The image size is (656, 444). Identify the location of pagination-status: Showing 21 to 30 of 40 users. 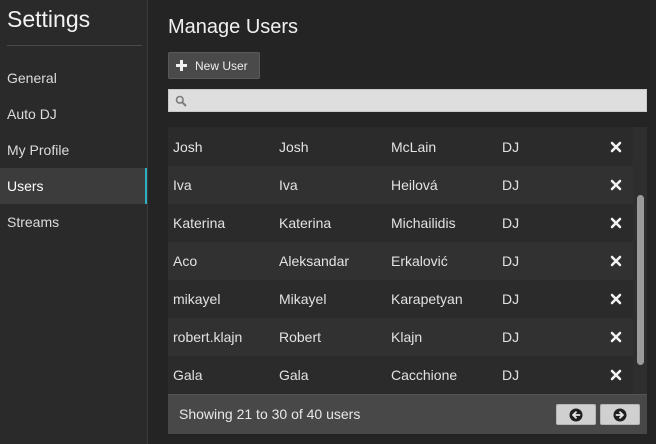
(270, 414).